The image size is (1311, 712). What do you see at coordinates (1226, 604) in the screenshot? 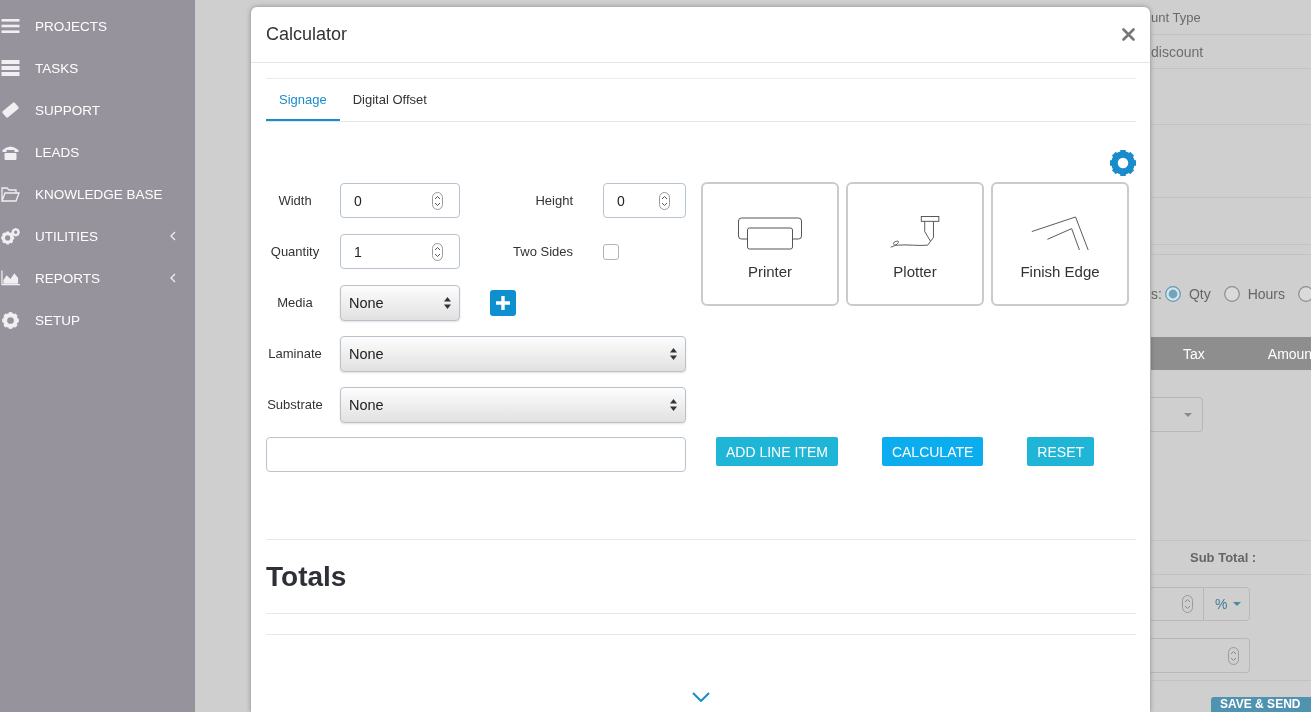
I see `unit-dropdown: %` at bounding box center [1226, 604].